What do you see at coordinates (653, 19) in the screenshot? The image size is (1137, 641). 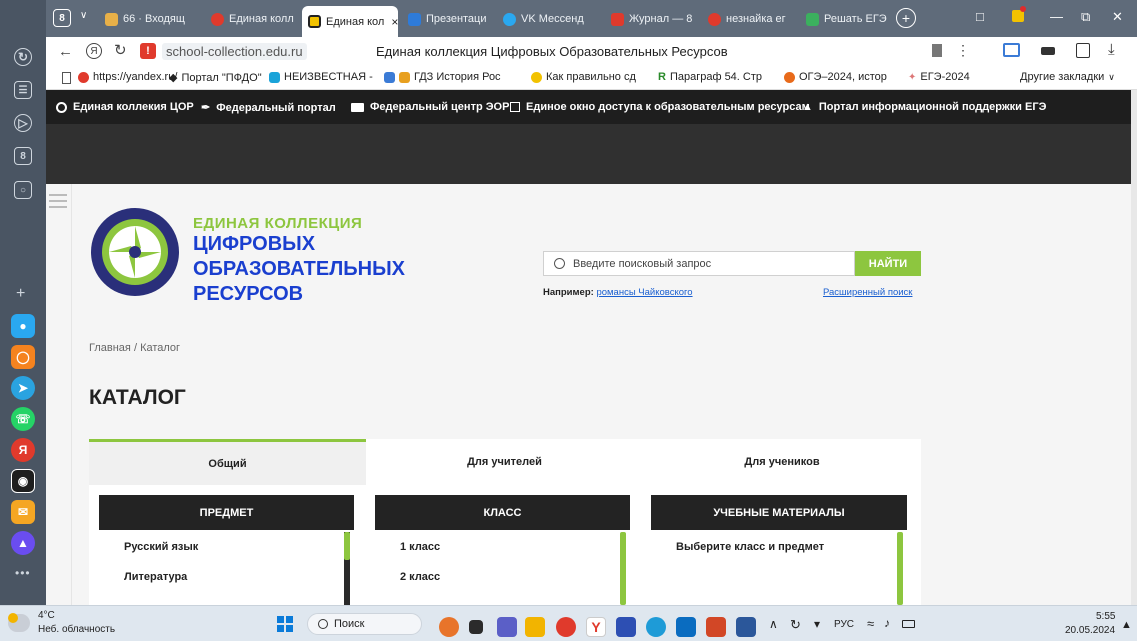 I see `browser-tab: Журнал — 8` at bounding box center [653, 19].